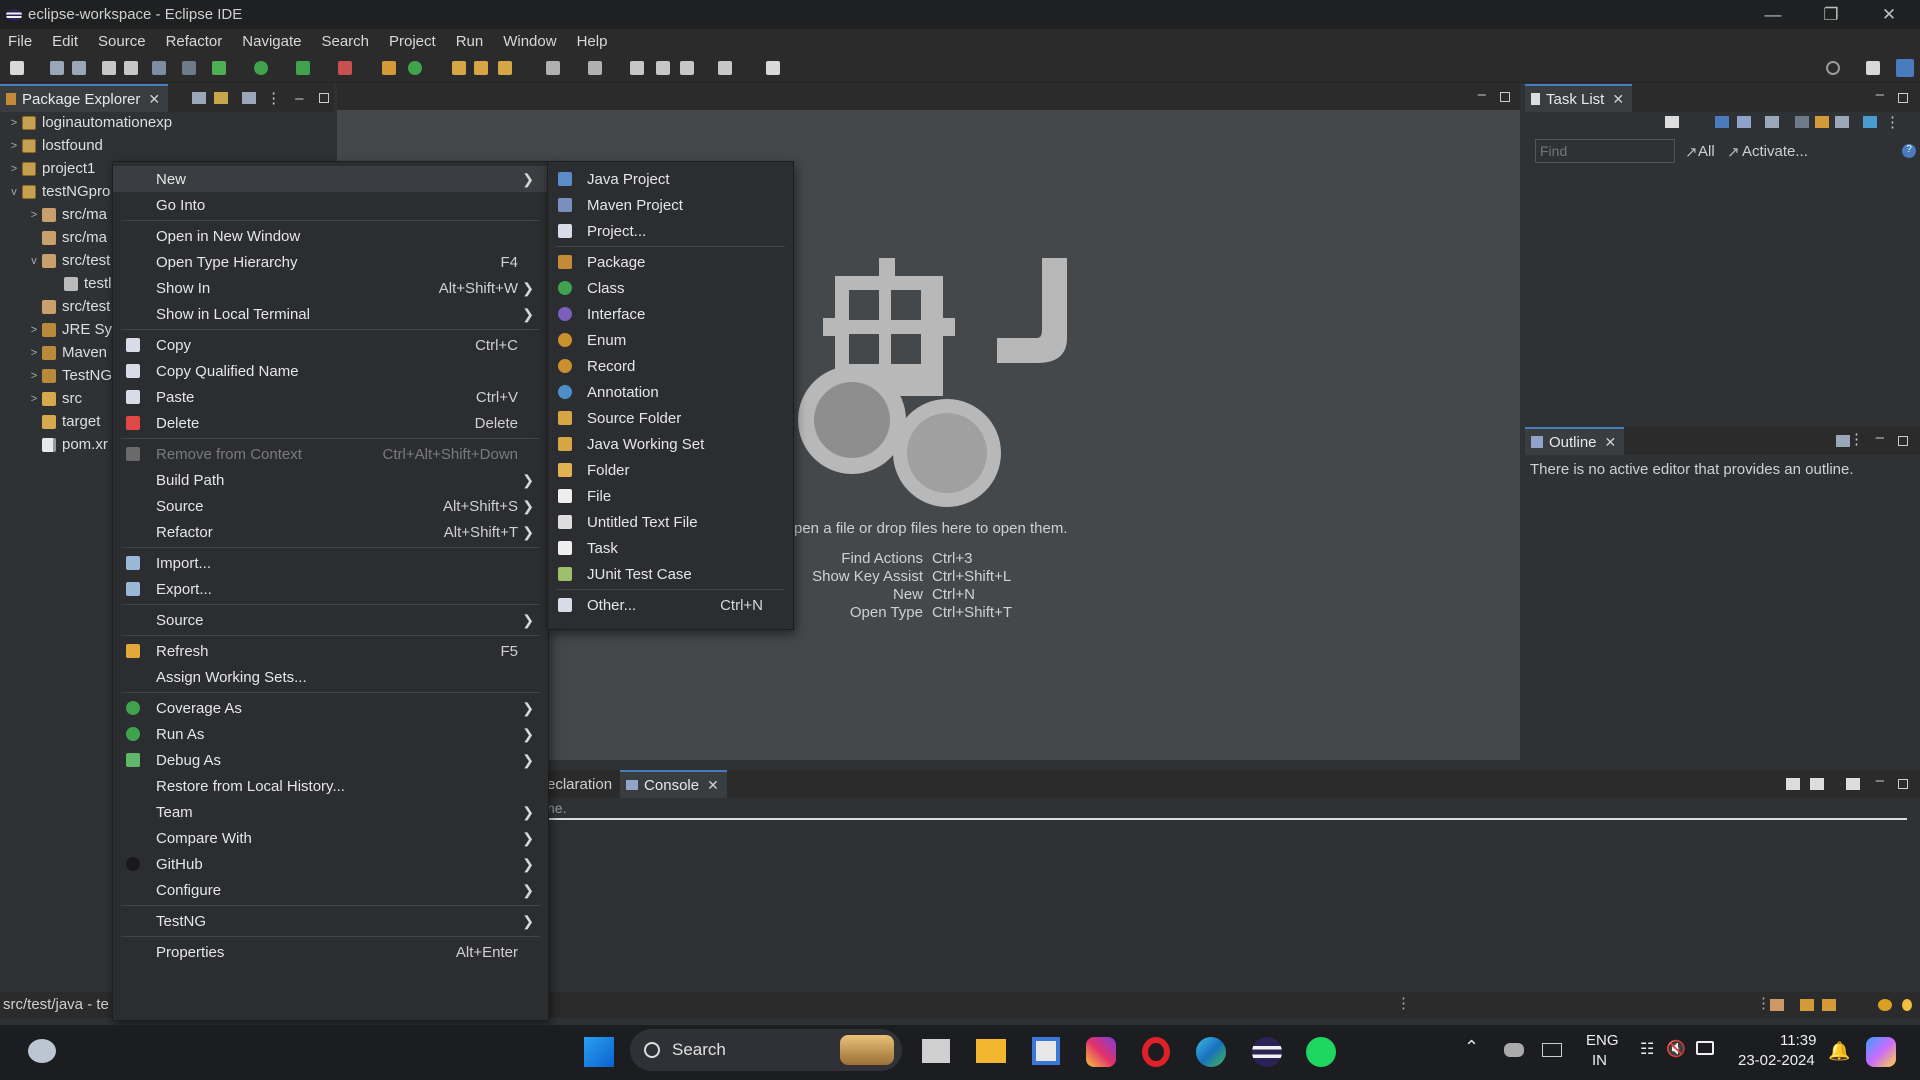 The height and width of the screenshot is (1080, 1920). I want to click on new-submenu-item: Source Folder, so click(670, 418).